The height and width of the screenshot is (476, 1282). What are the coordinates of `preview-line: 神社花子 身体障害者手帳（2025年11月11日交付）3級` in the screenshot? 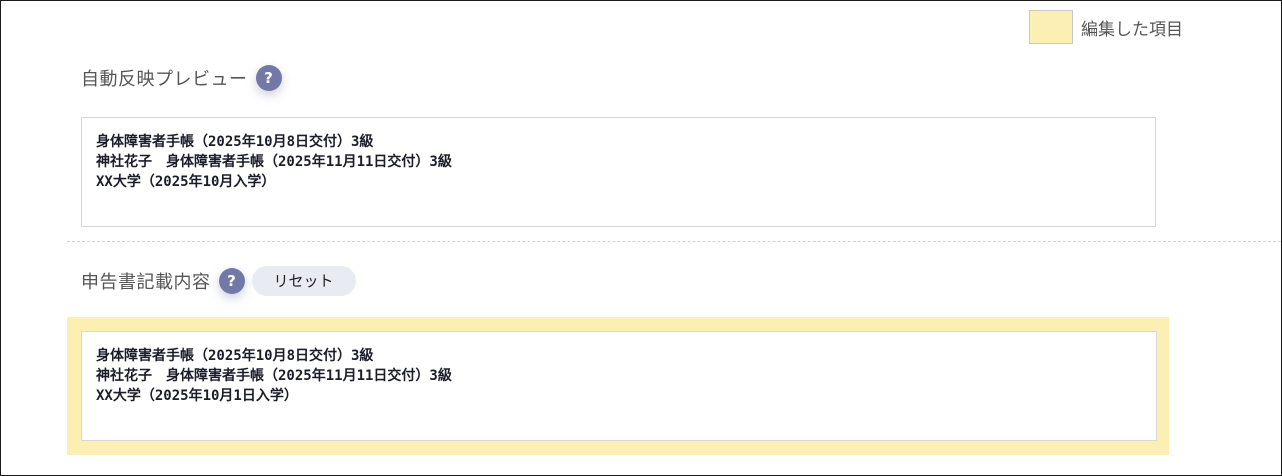 It's located at (274, 162).